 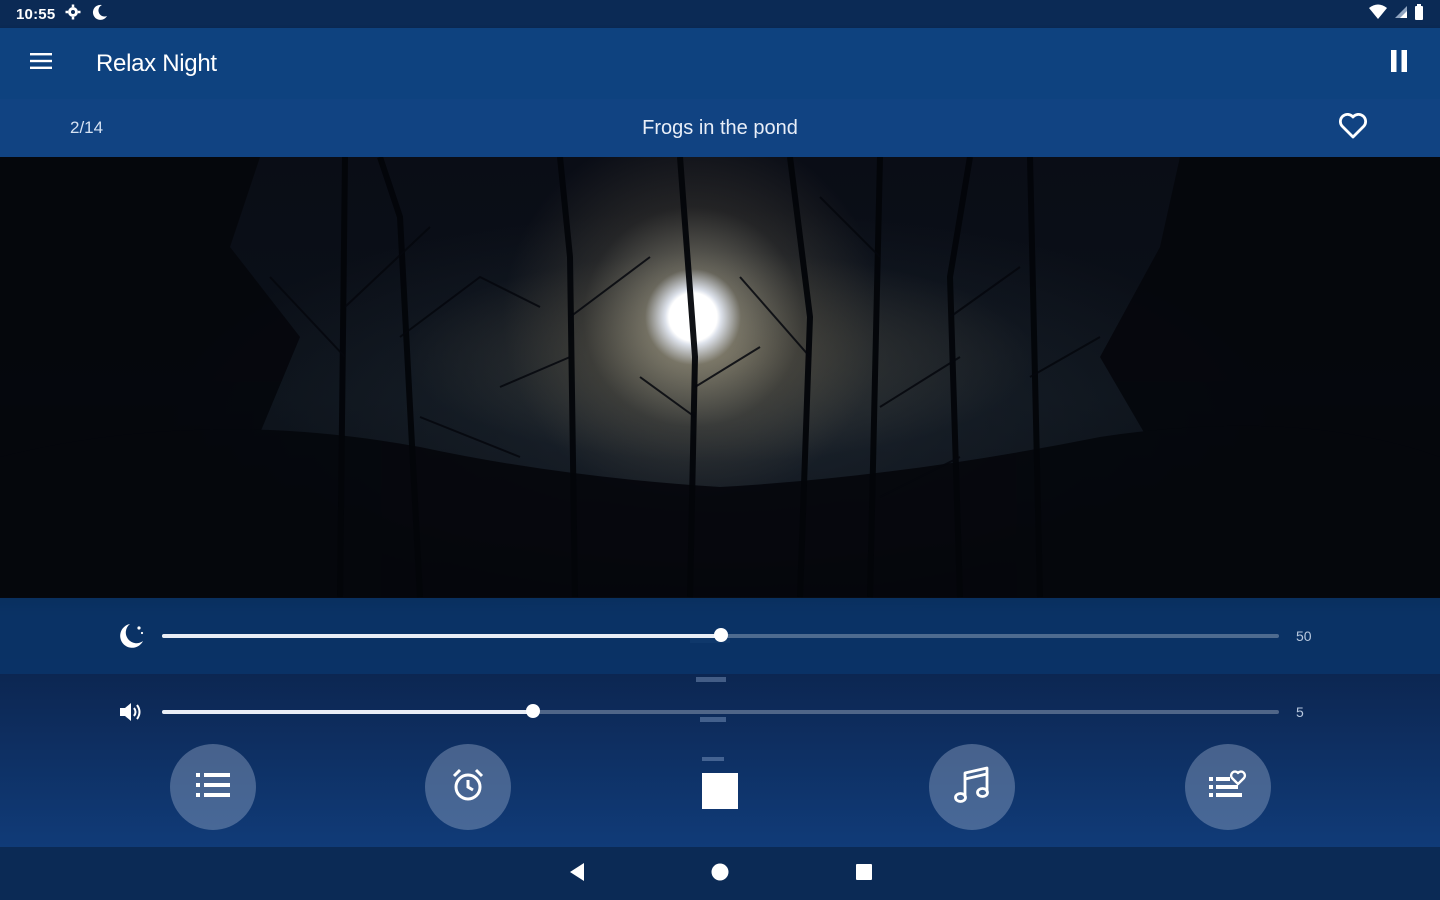 I want to click on volume-row: 5, so click(x=720, y=712).